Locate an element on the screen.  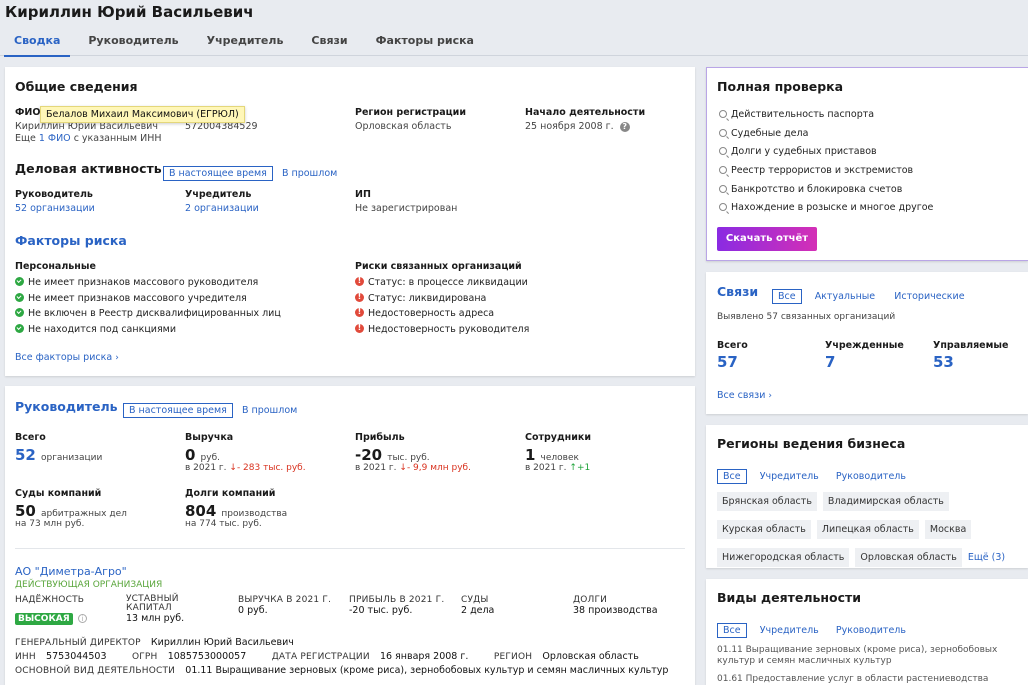
list-item: Банкротство и блокировка счетов is located at coordinates (826, 193).